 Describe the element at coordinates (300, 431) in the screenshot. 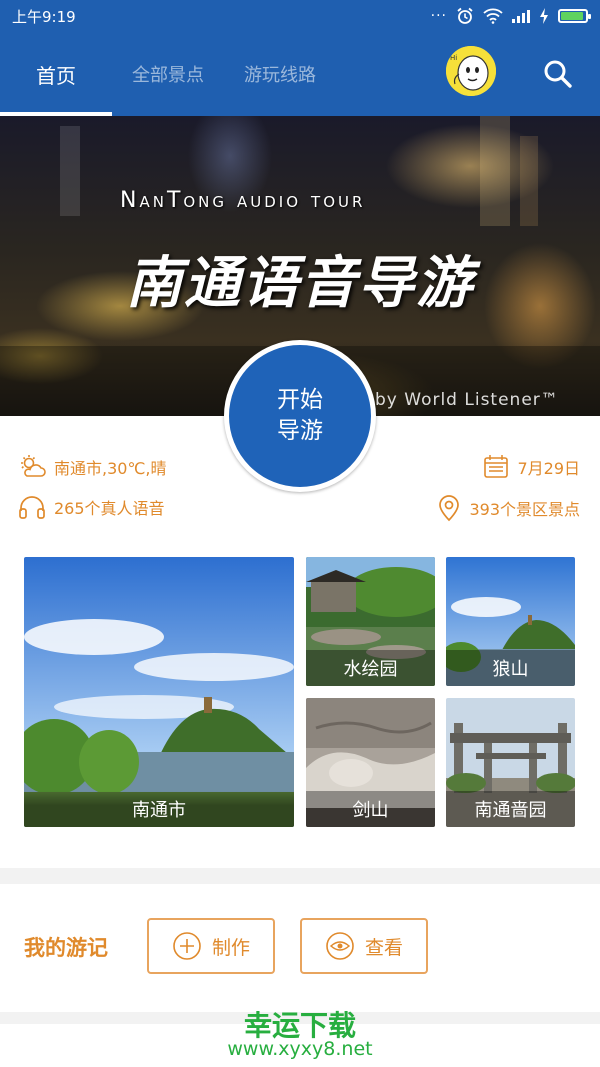

I see `start-tour-line2: 导游` at that location.